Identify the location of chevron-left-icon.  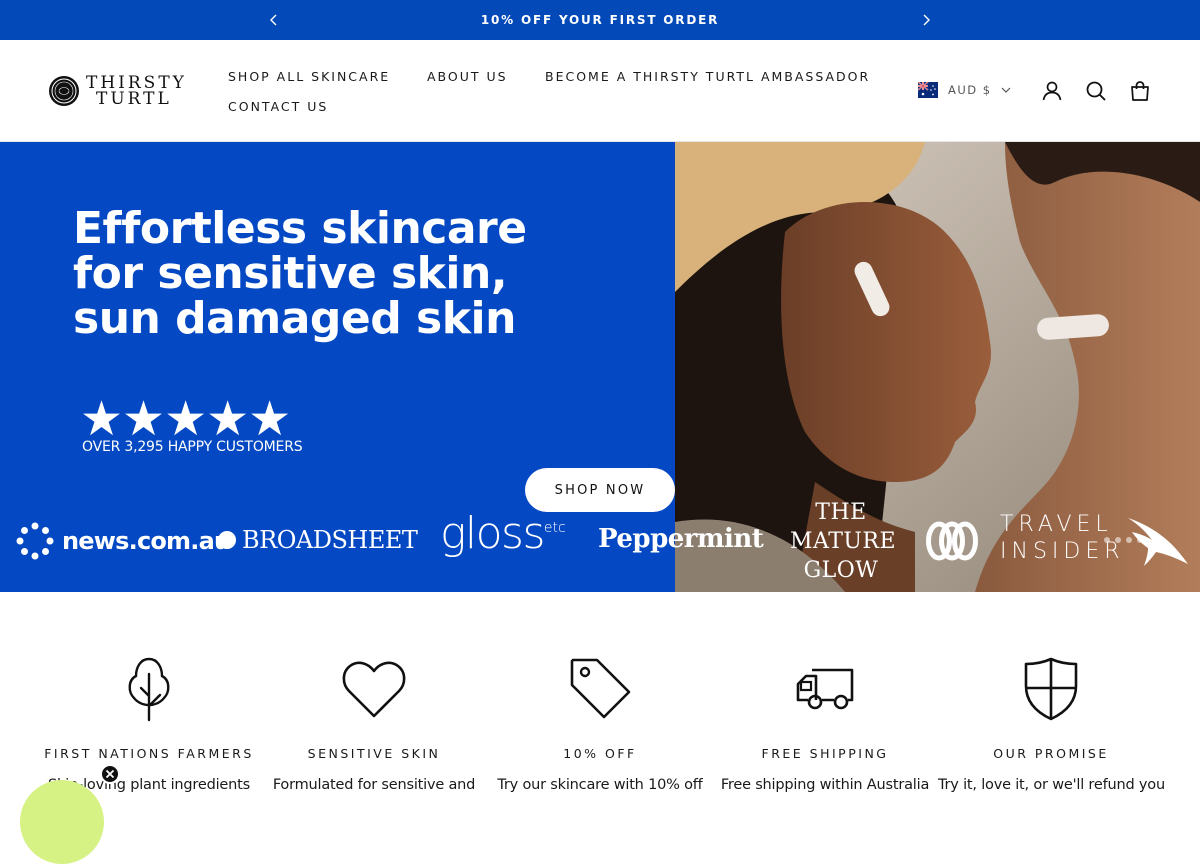
(274, 20).